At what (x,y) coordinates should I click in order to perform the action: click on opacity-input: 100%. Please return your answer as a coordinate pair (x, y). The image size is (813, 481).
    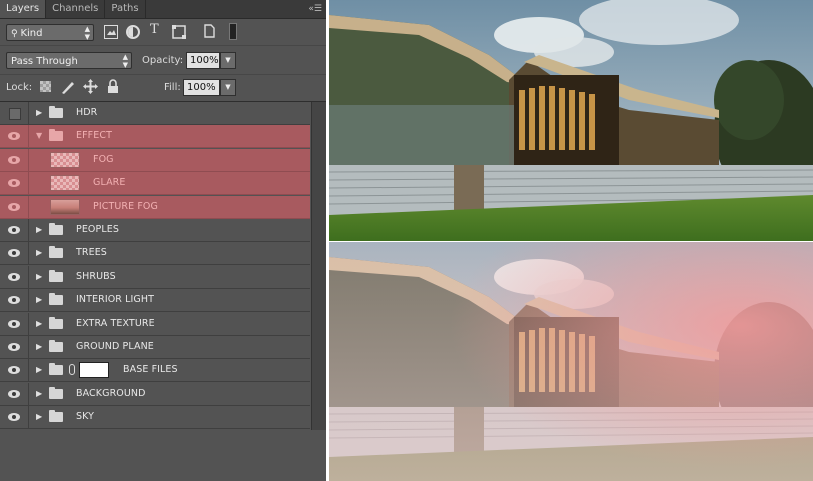
    Looking at the image, I should click on (203, 60).